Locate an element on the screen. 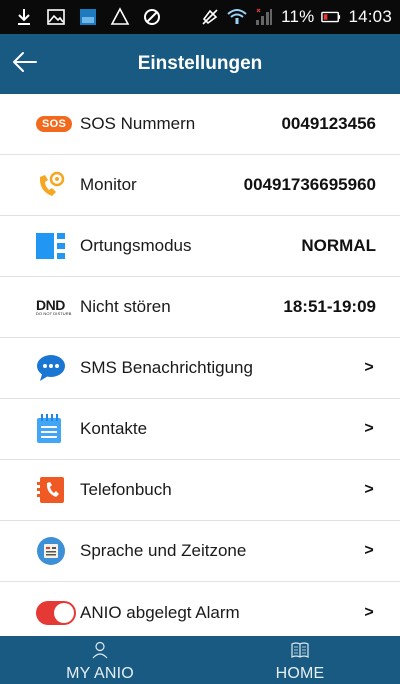 The height and width of the screenshot is (684, 400). location-mode-icon is located at coordinates (58, 246).